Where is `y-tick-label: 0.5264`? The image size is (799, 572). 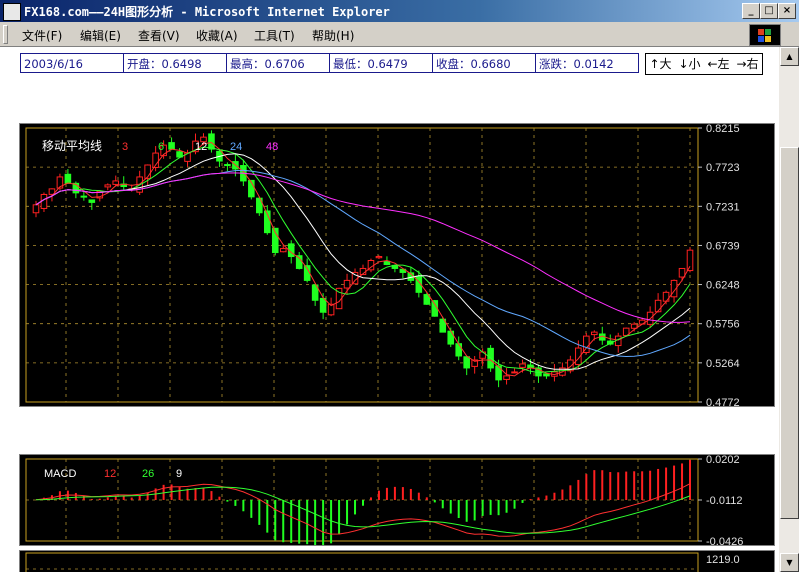
y-tick-label: 0.5264 is located at coordinates (723, 364).